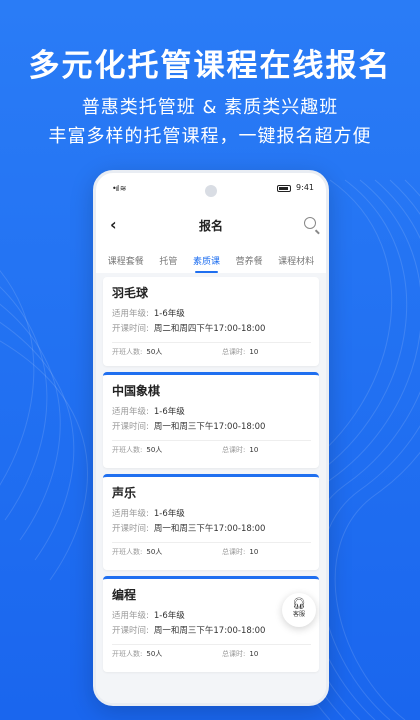 This screenshot has width=420, height=720. I want to click on course-name: 羽毛球, so click(130, 293).